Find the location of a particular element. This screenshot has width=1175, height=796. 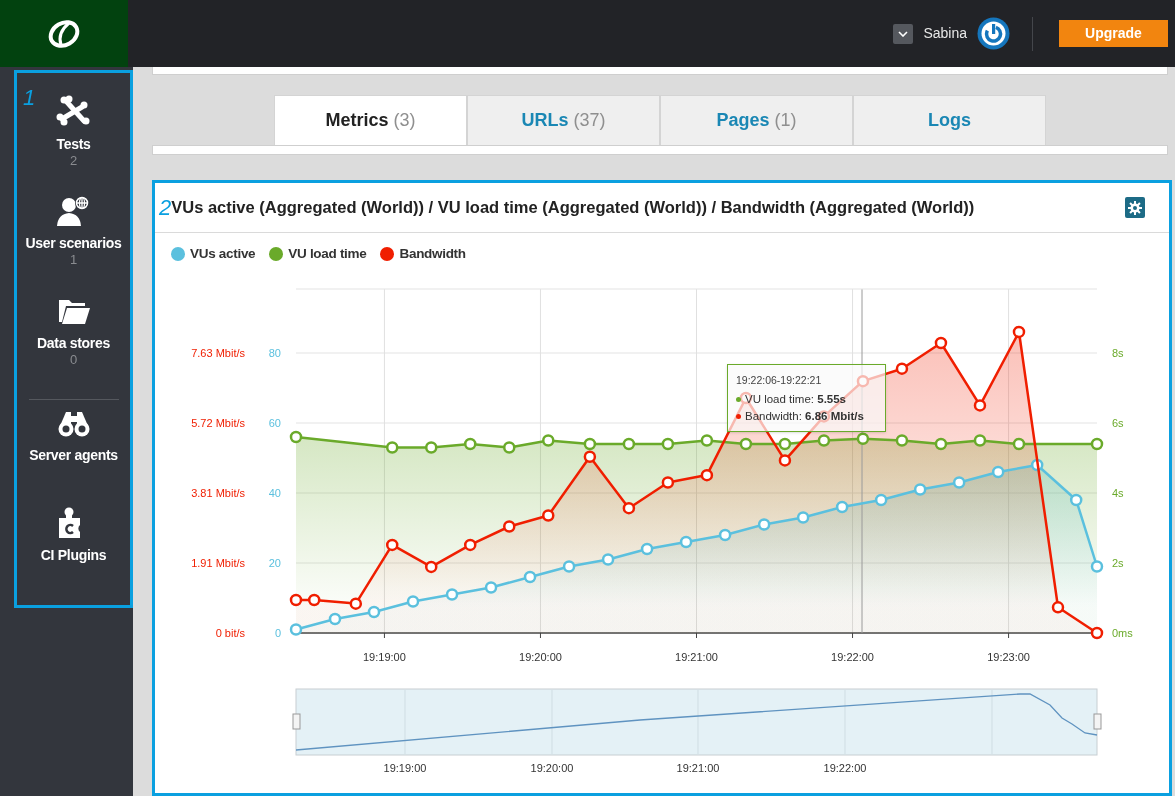

axis-label: 1.91 Mbit/s is located at coordinates (218, 562).